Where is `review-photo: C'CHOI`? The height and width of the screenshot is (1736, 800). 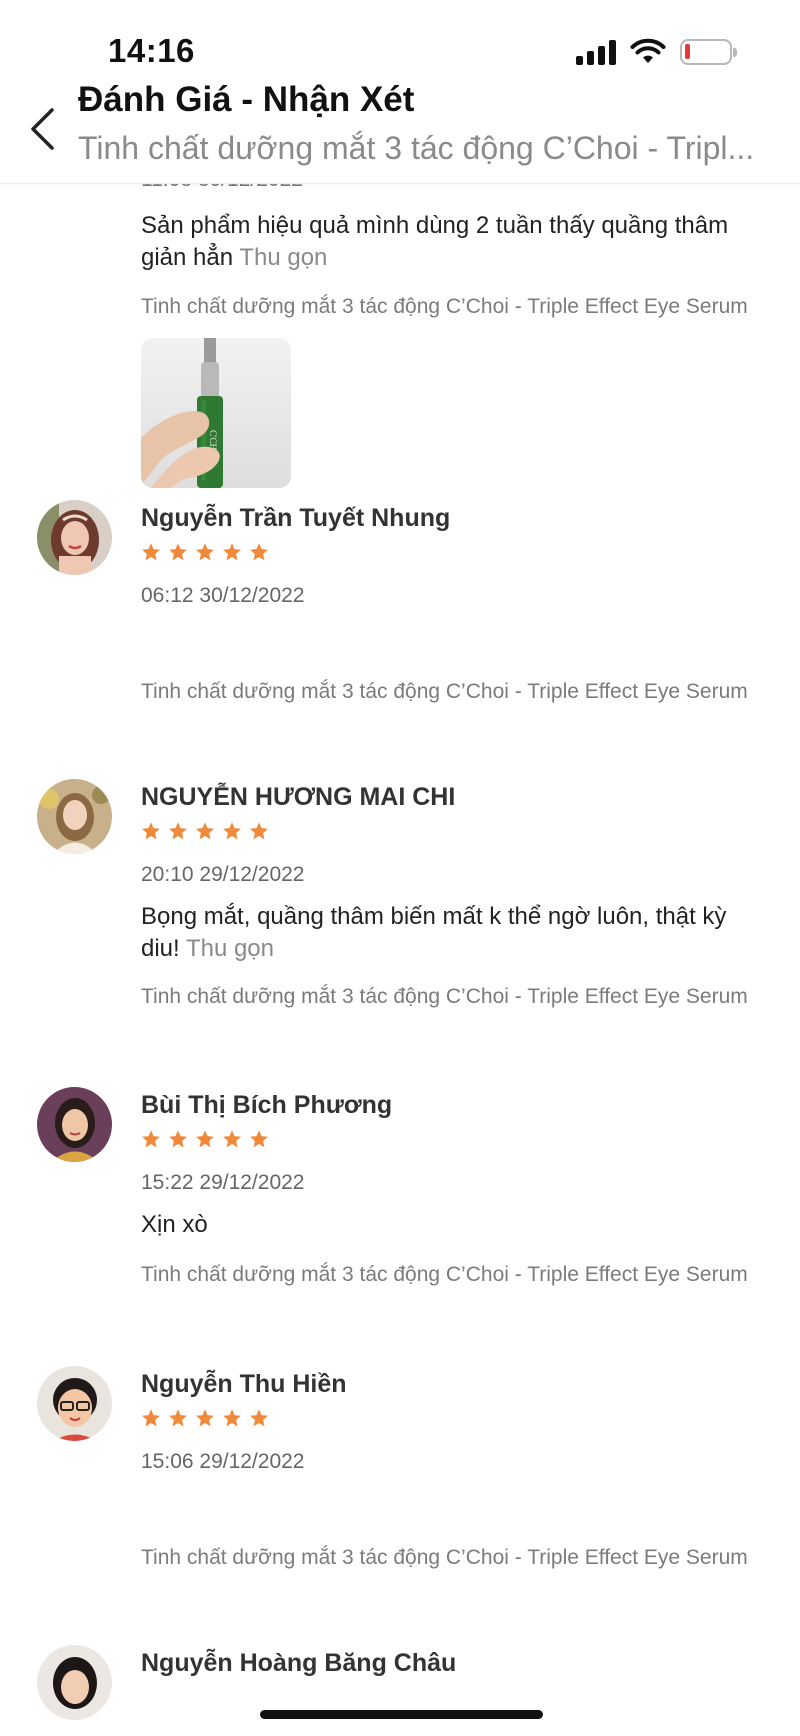 review-photo: C'CHOI is located at coordinates (216, 413).